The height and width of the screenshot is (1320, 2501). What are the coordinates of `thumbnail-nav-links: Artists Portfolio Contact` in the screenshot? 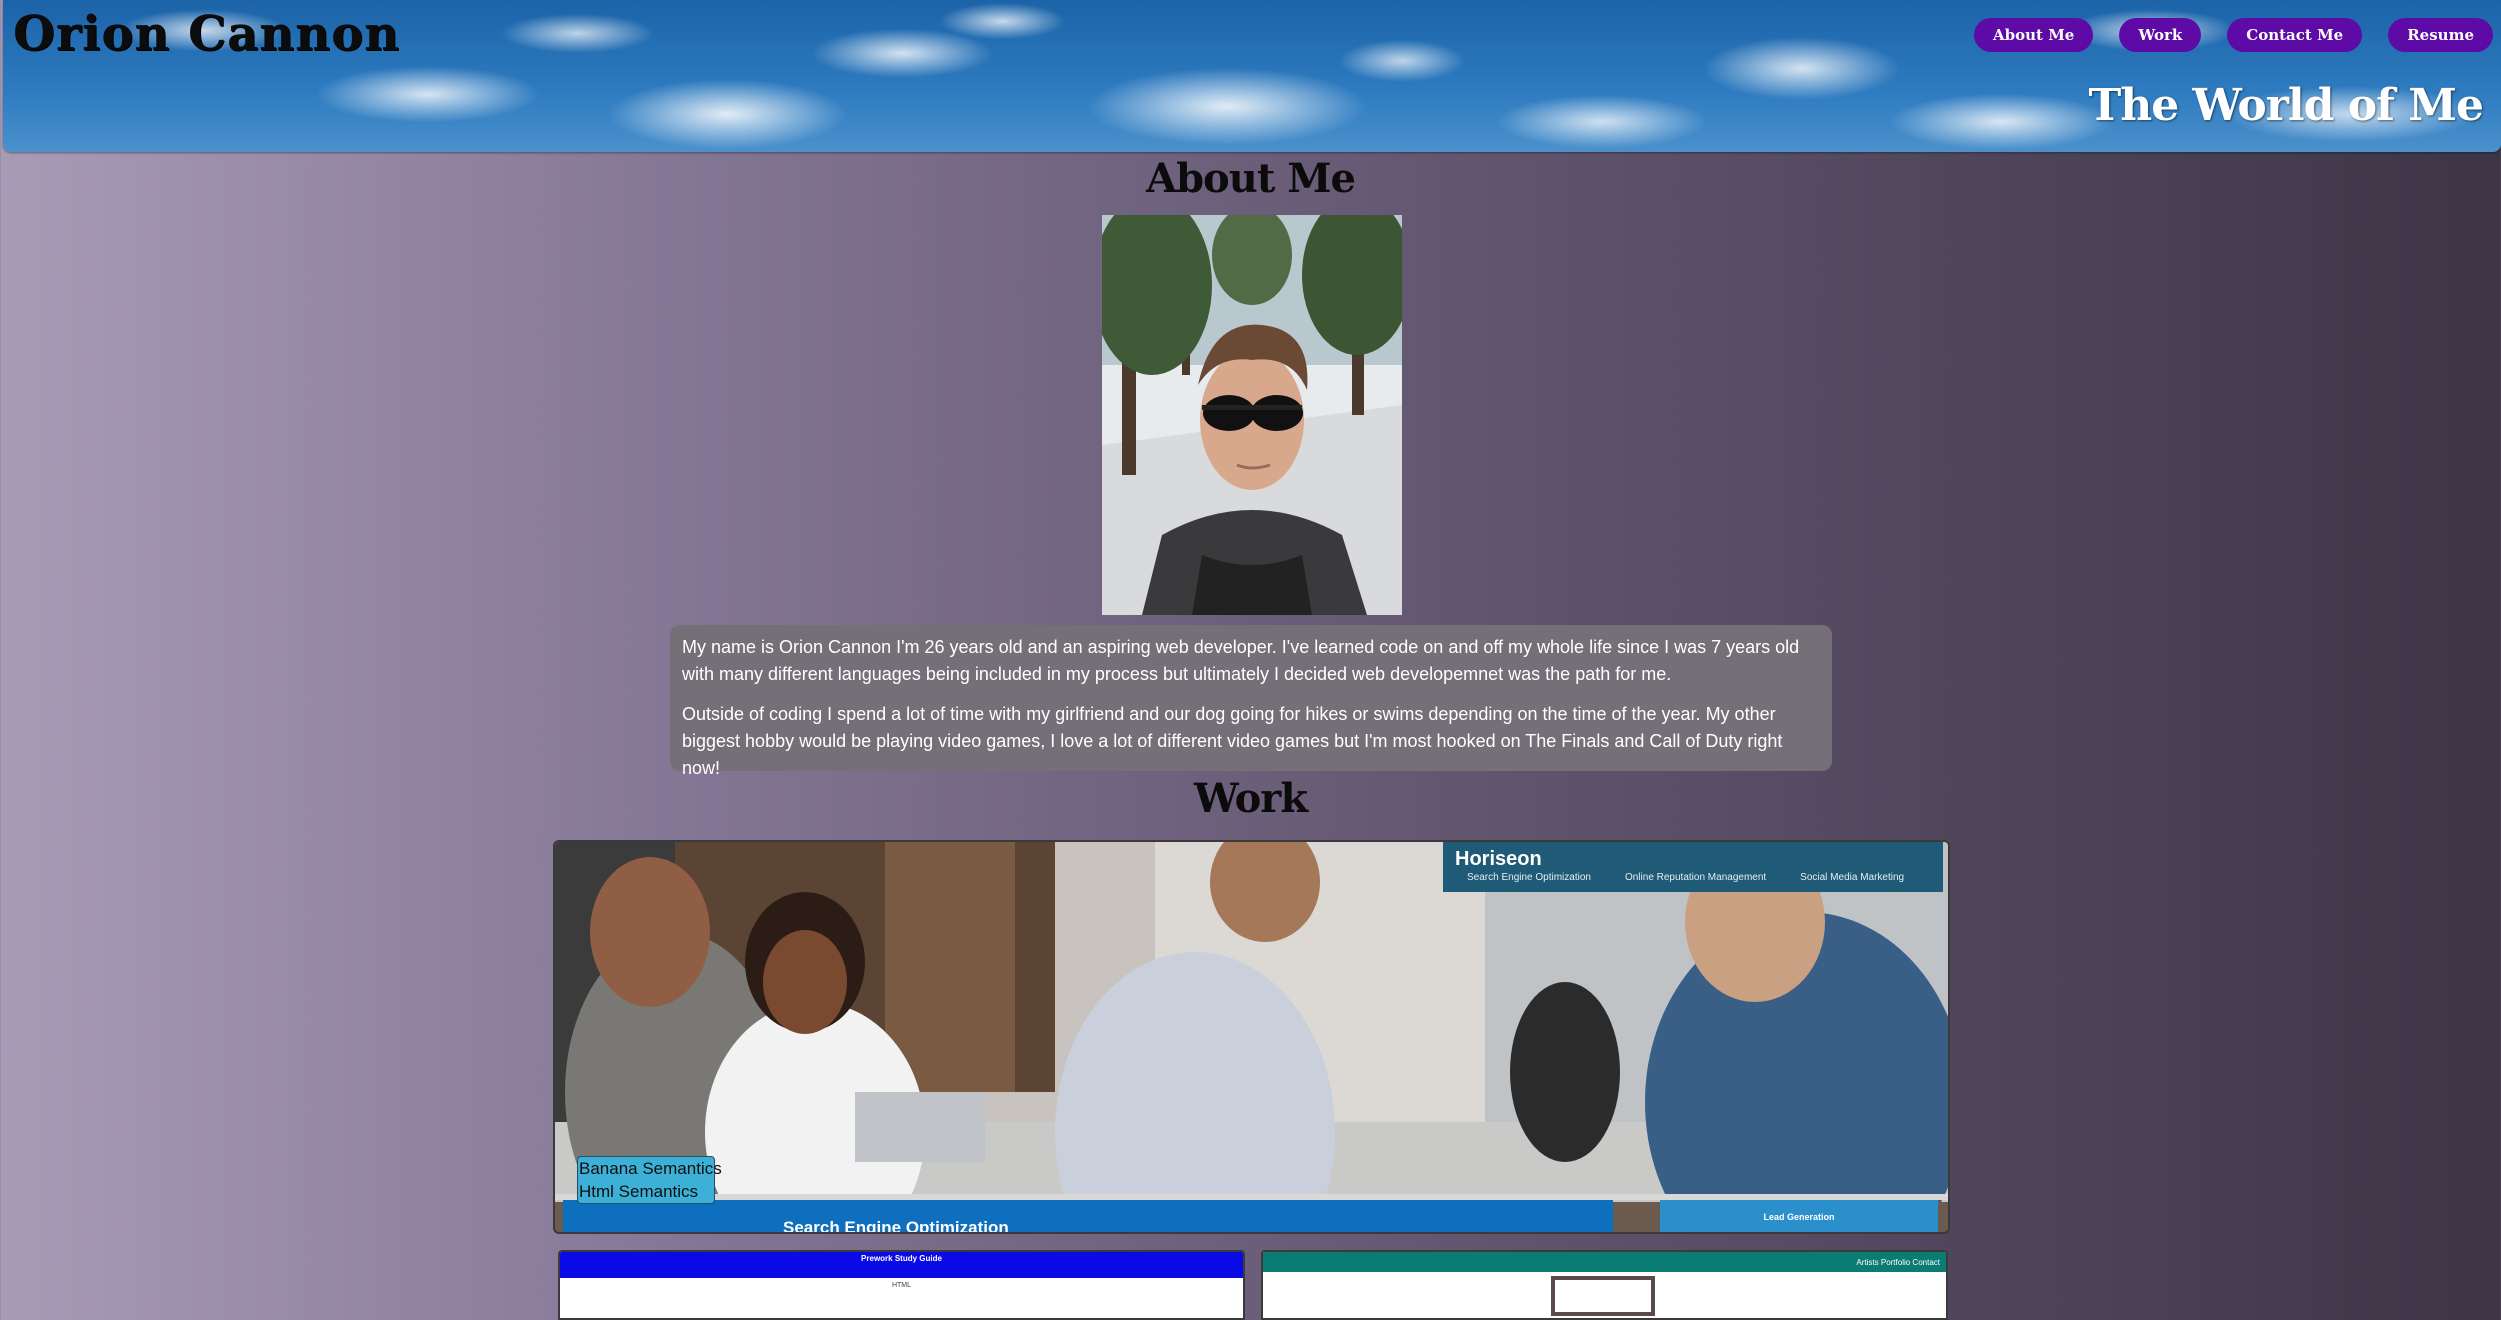 It's located at (1898, 1262).